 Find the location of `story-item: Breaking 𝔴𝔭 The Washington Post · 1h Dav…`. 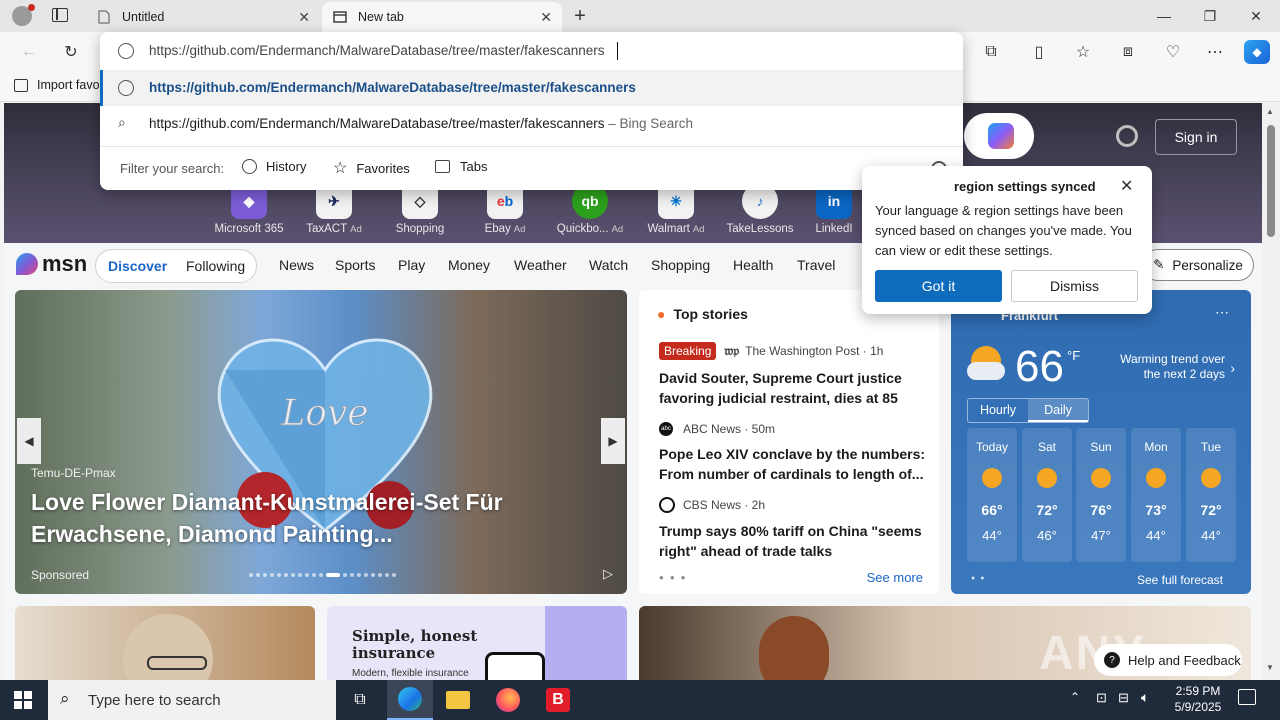

story-item: Breaking 𝔴𝔭 The Washington Post · 1h Dav… is located at coordinates (794, 375).